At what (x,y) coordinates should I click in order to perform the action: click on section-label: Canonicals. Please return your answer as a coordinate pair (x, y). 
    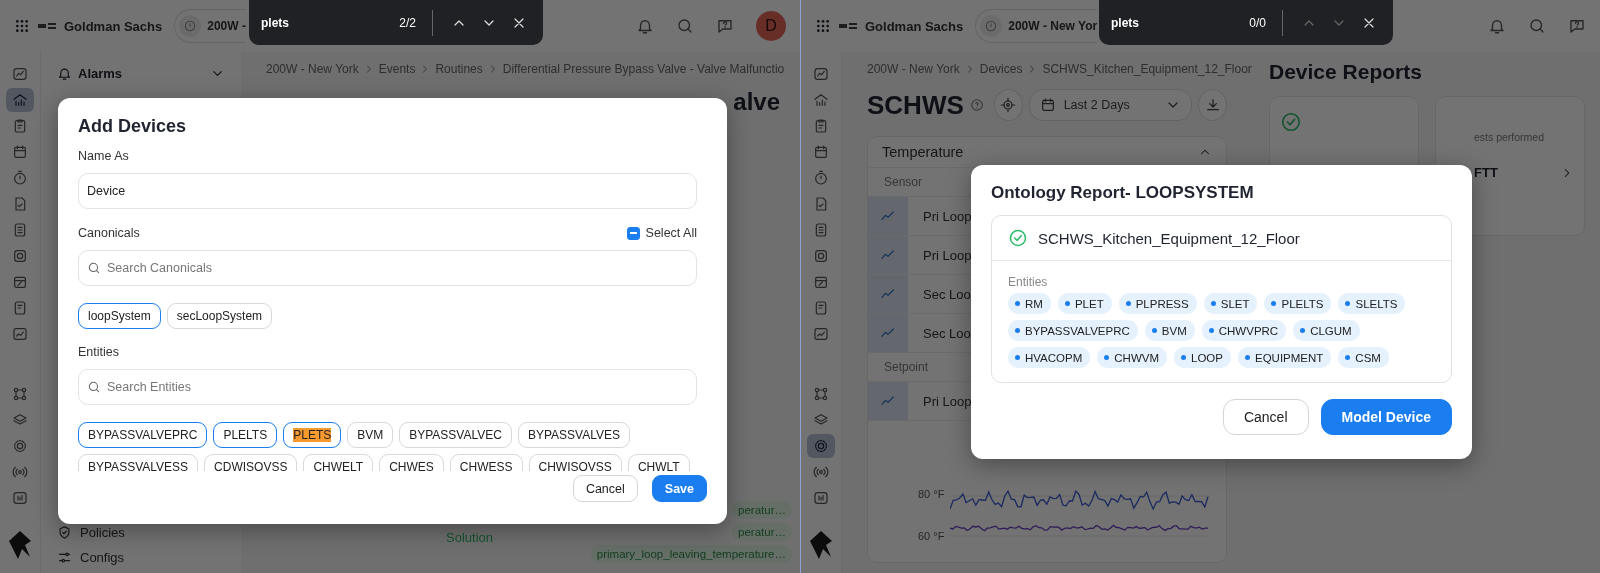
    Looking at the image, I should click on (109, 233).